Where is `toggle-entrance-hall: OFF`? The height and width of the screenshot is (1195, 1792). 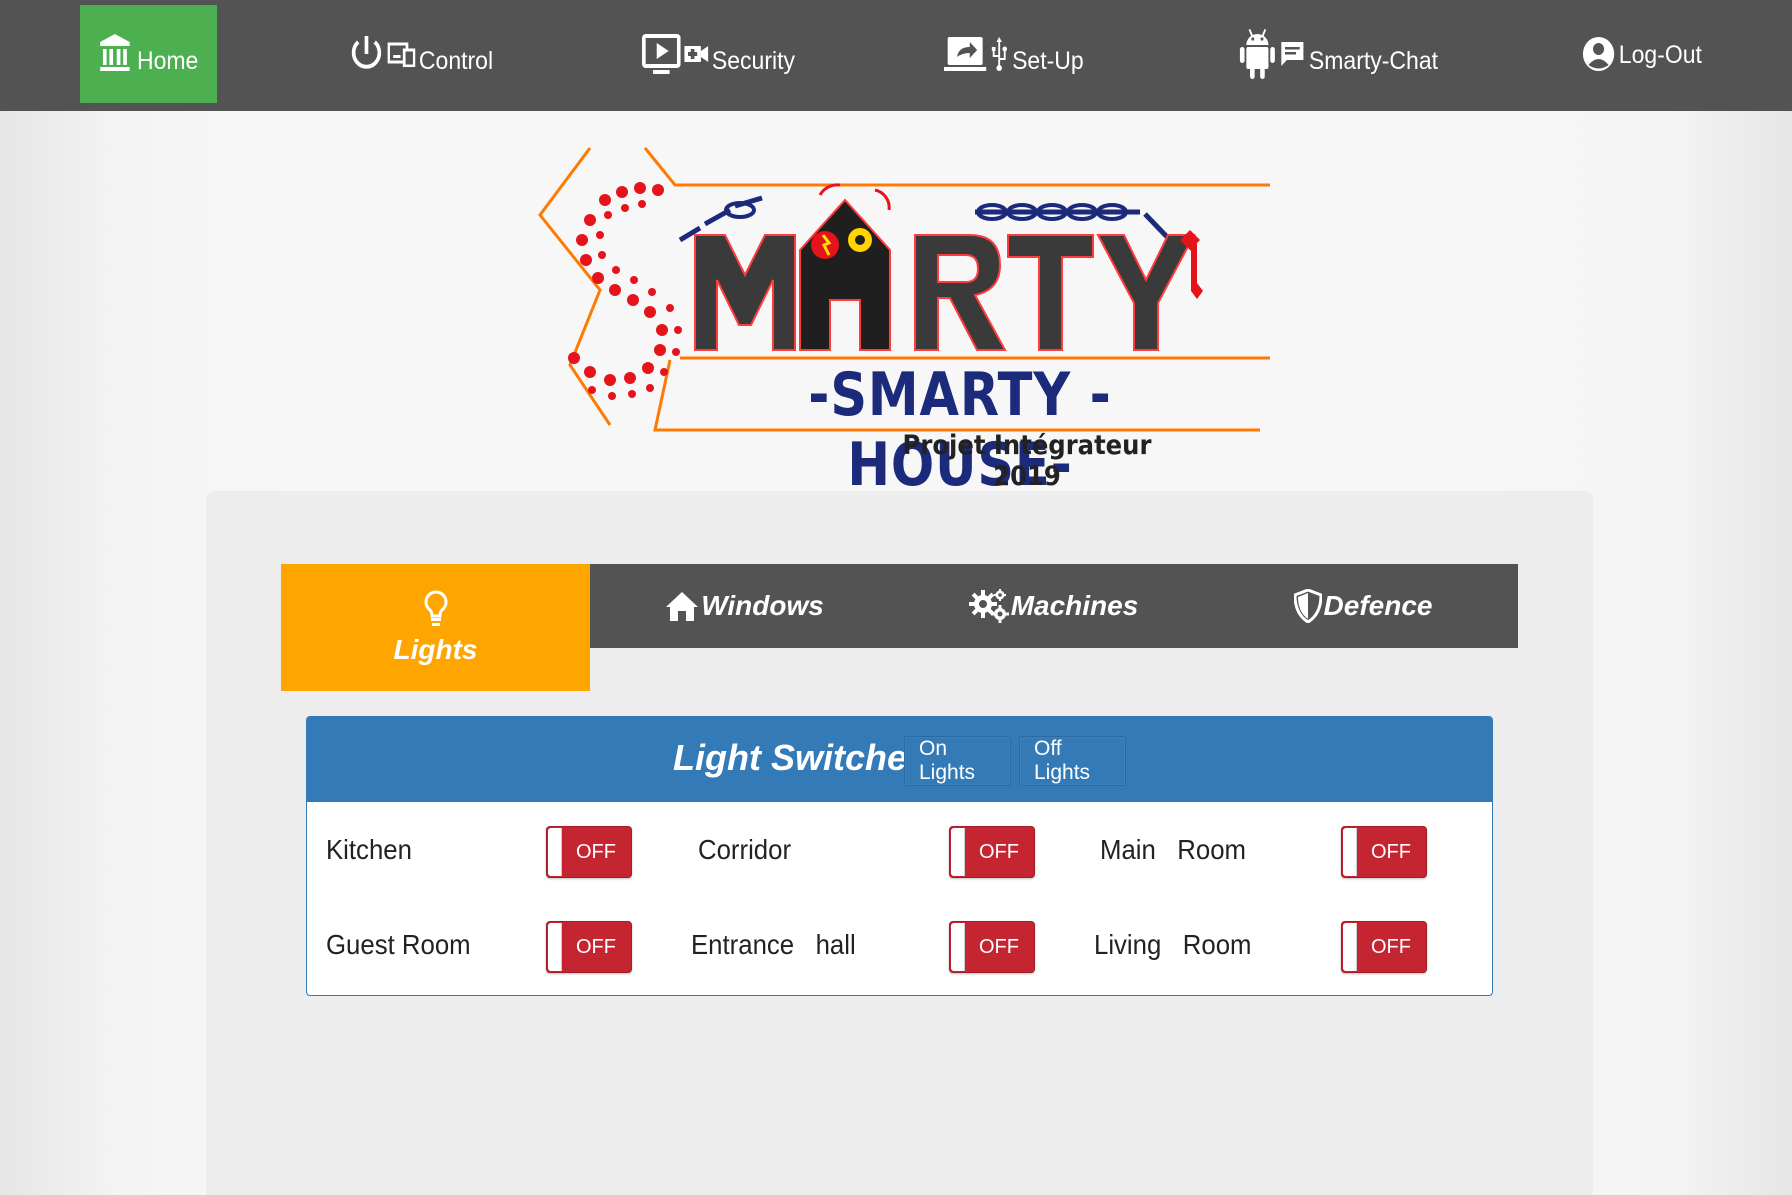 toggle-entrance-hall: OFF is located at coordinates (992, 947).